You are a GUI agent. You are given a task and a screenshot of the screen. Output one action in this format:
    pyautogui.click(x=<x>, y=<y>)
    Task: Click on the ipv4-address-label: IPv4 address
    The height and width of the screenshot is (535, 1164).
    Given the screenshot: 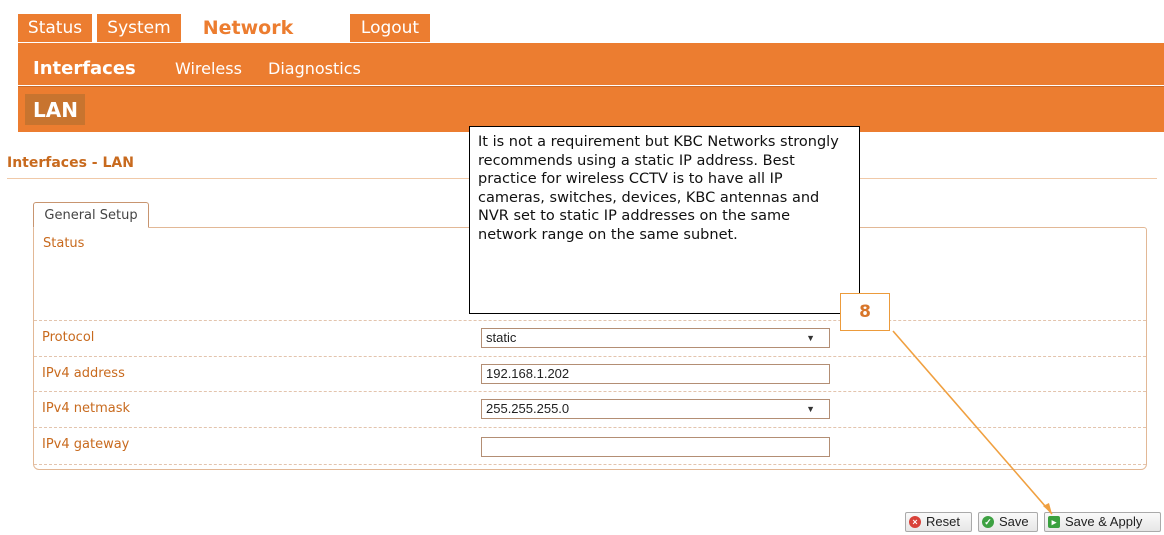 What is the action you would take?
    pyautogui.click(x=83, y=373)
    